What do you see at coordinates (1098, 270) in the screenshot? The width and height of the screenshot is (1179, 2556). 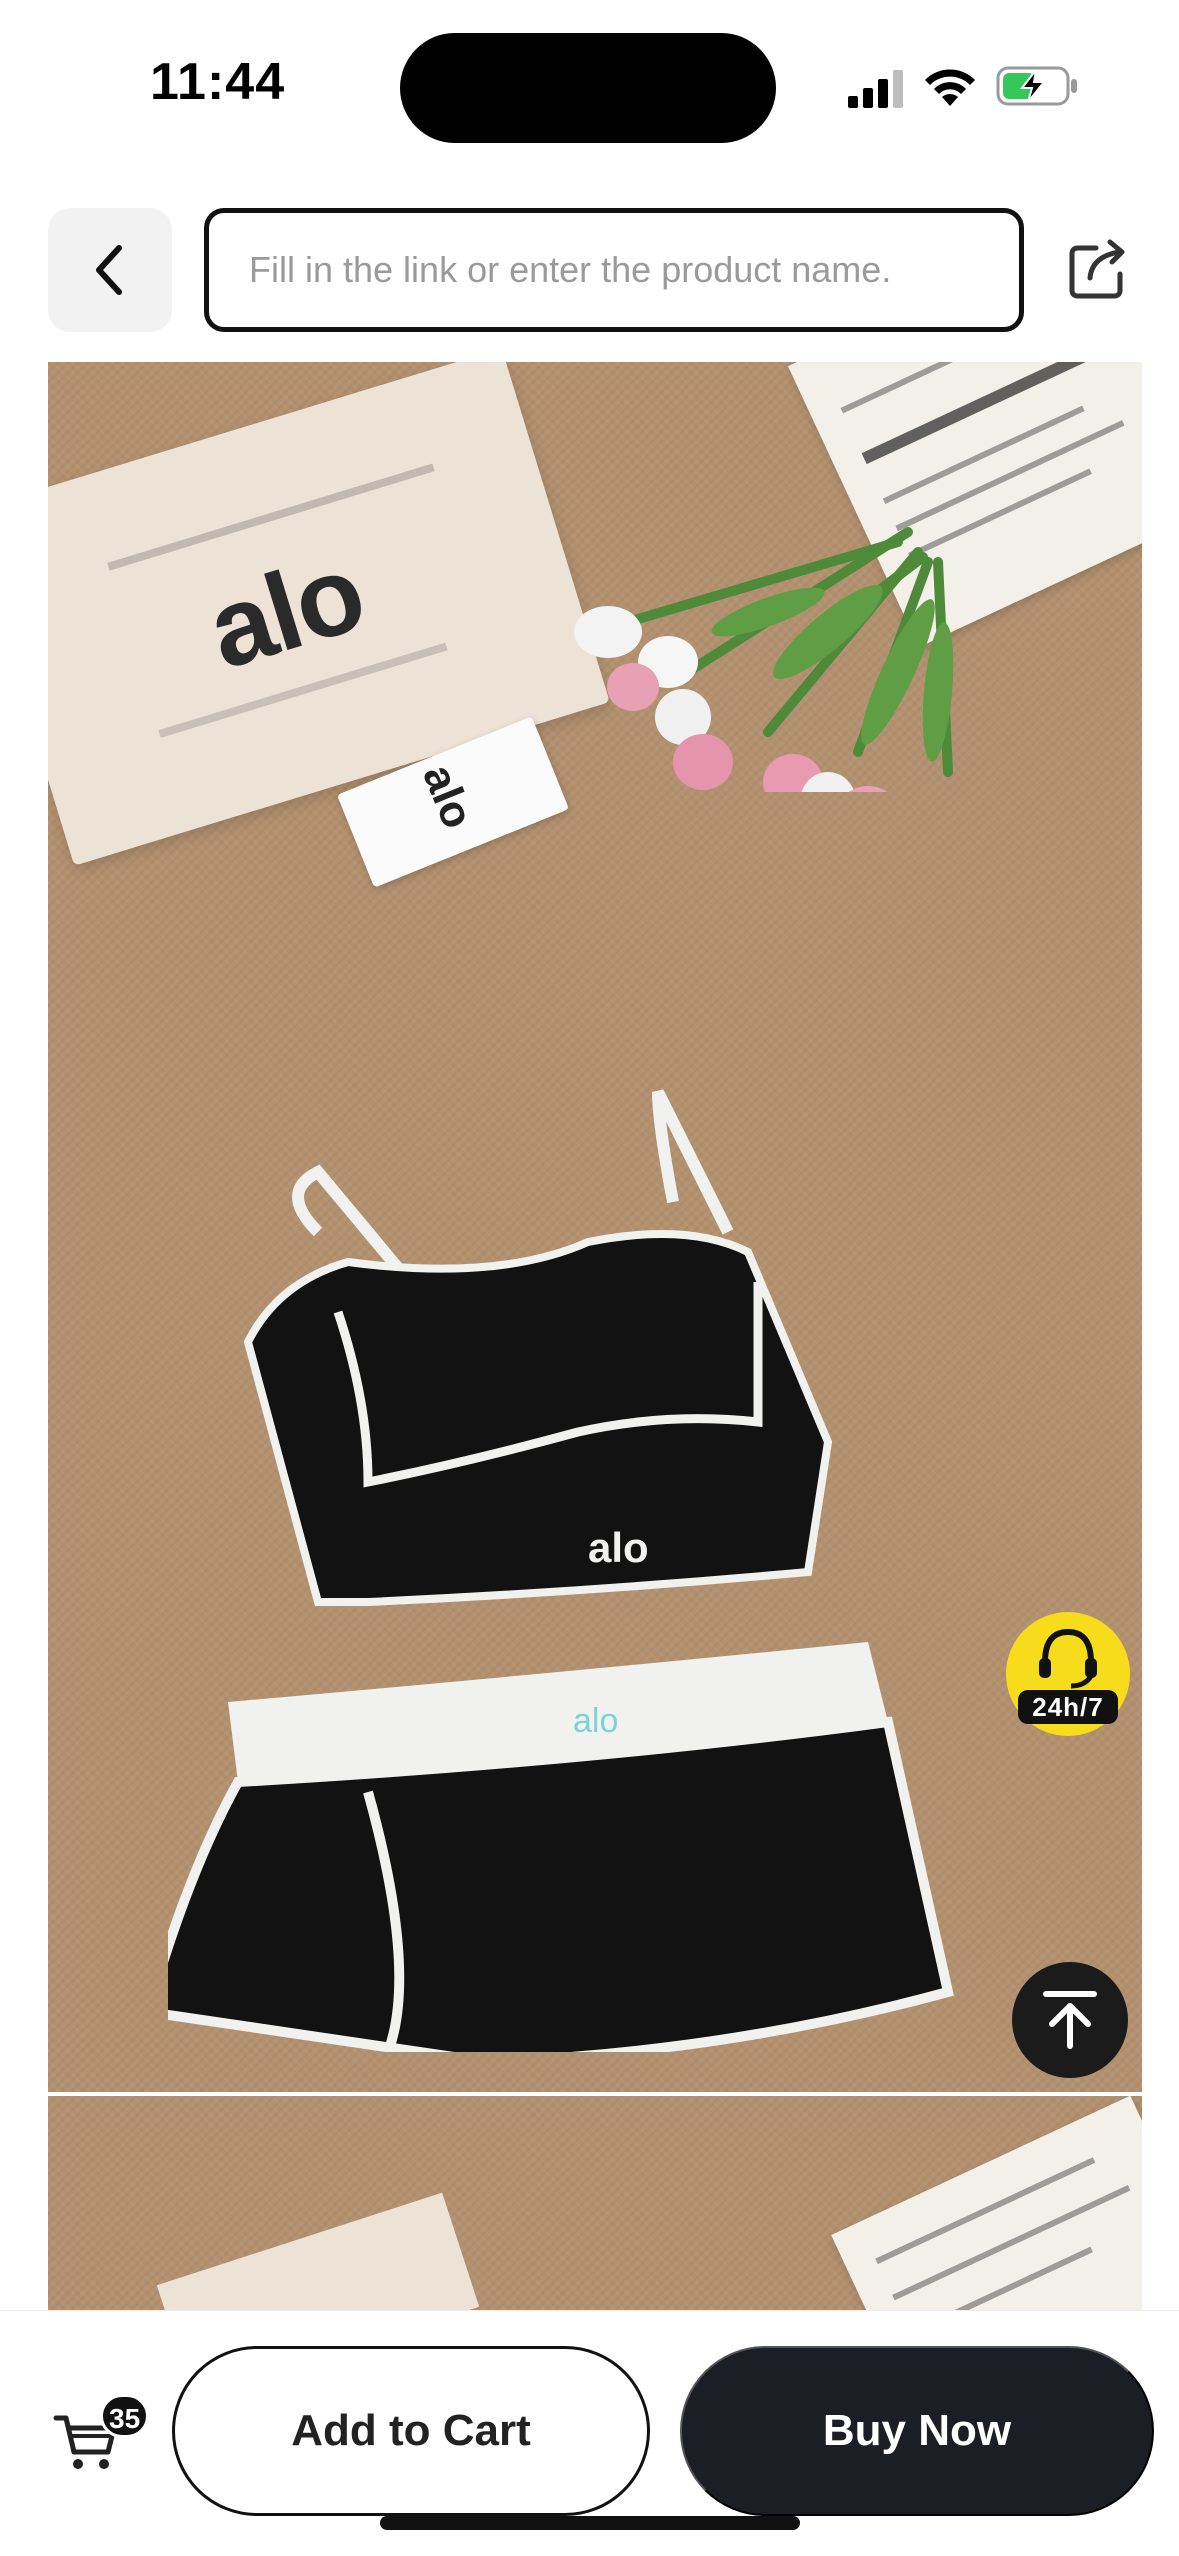 I see `share-icon` at bounding box center [1098, 270].